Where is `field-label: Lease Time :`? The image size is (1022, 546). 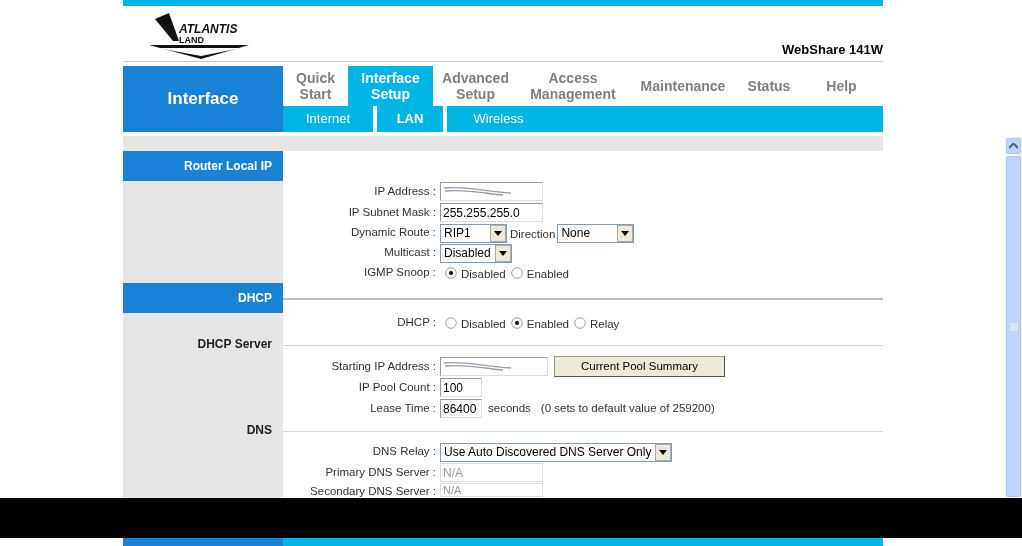 field-label: Lease Time : is located at coordinates (403, 408).